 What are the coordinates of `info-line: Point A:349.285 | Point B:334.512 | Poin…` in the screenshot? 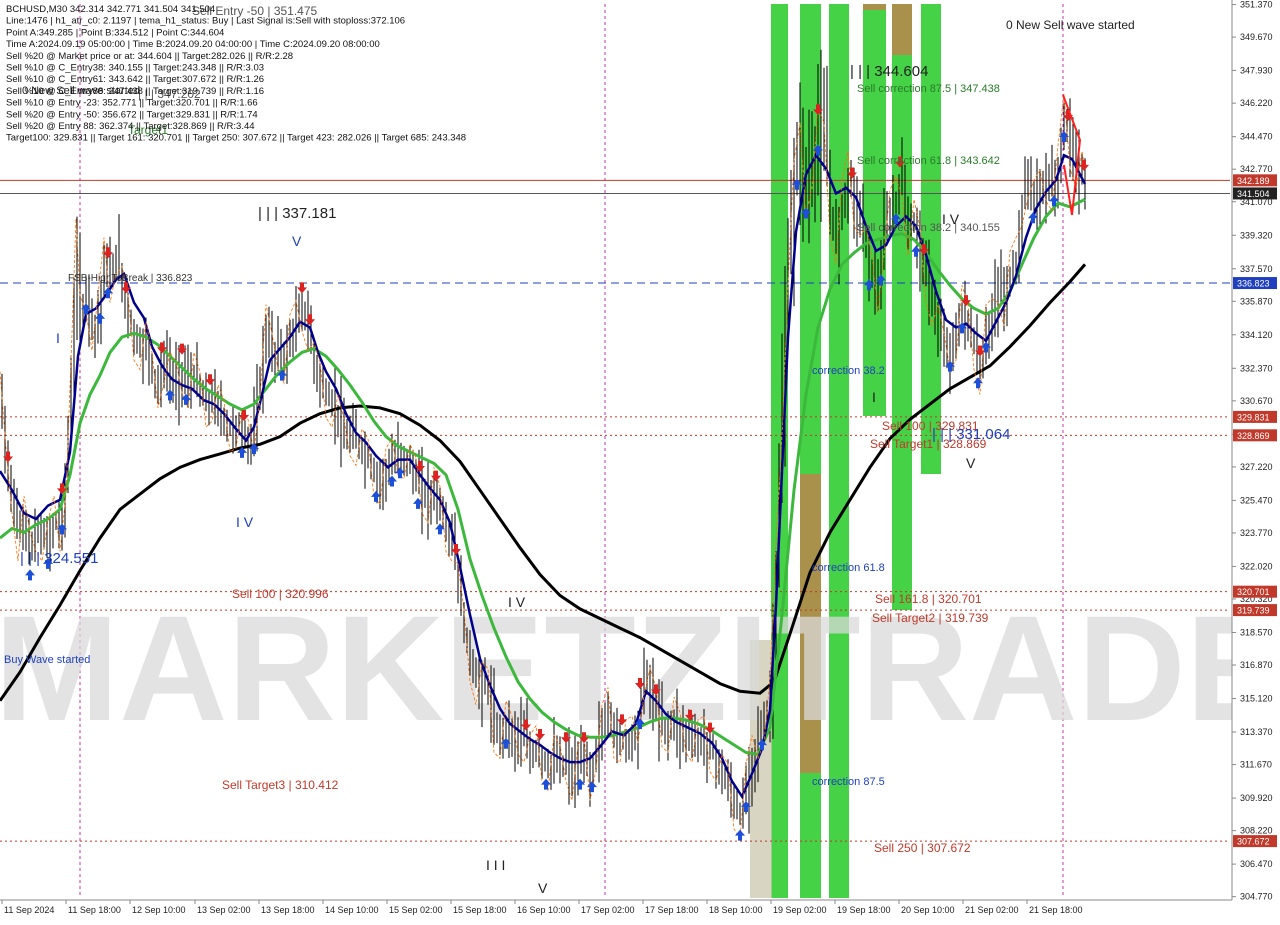 It's located at (115, 32).